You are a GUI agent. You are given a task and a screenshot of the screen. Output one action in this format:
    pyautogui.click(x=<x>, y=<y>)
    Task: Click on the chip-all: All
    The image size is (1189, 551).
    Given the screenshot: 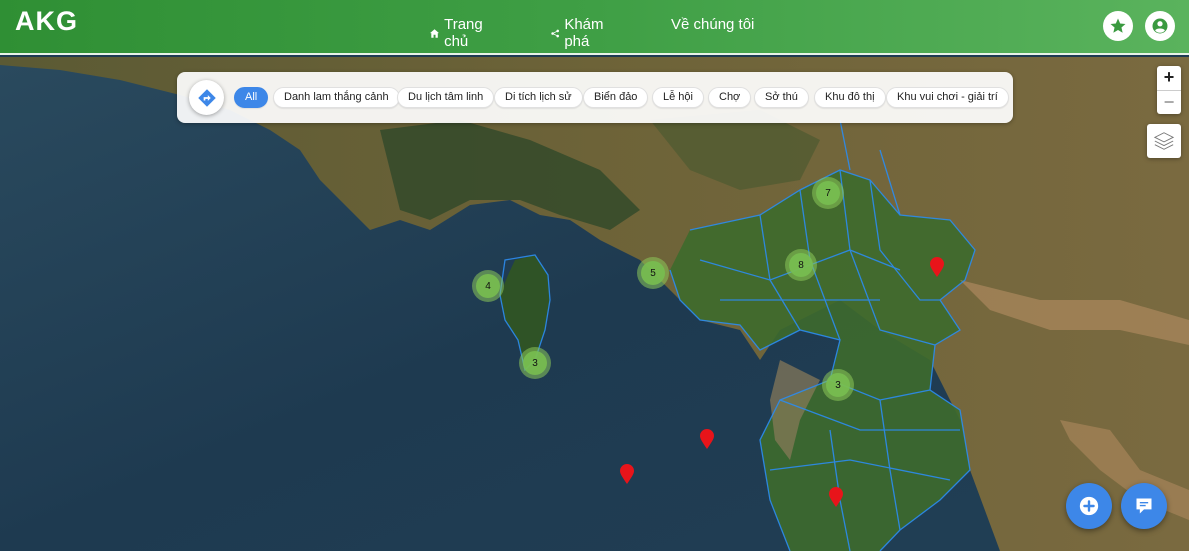 What is the action you would take?
    pyautogui.click(x=251, y=97)
    